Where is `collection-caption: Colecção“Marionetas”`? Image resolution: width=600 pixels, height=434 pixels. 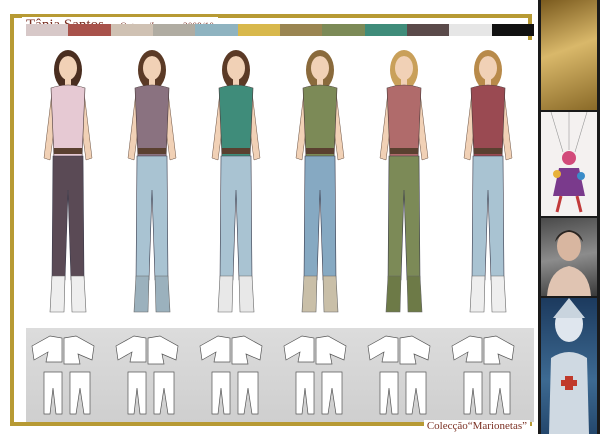 collection-caption: Colecção“Marionetas” is located at coordinates (476, 426).